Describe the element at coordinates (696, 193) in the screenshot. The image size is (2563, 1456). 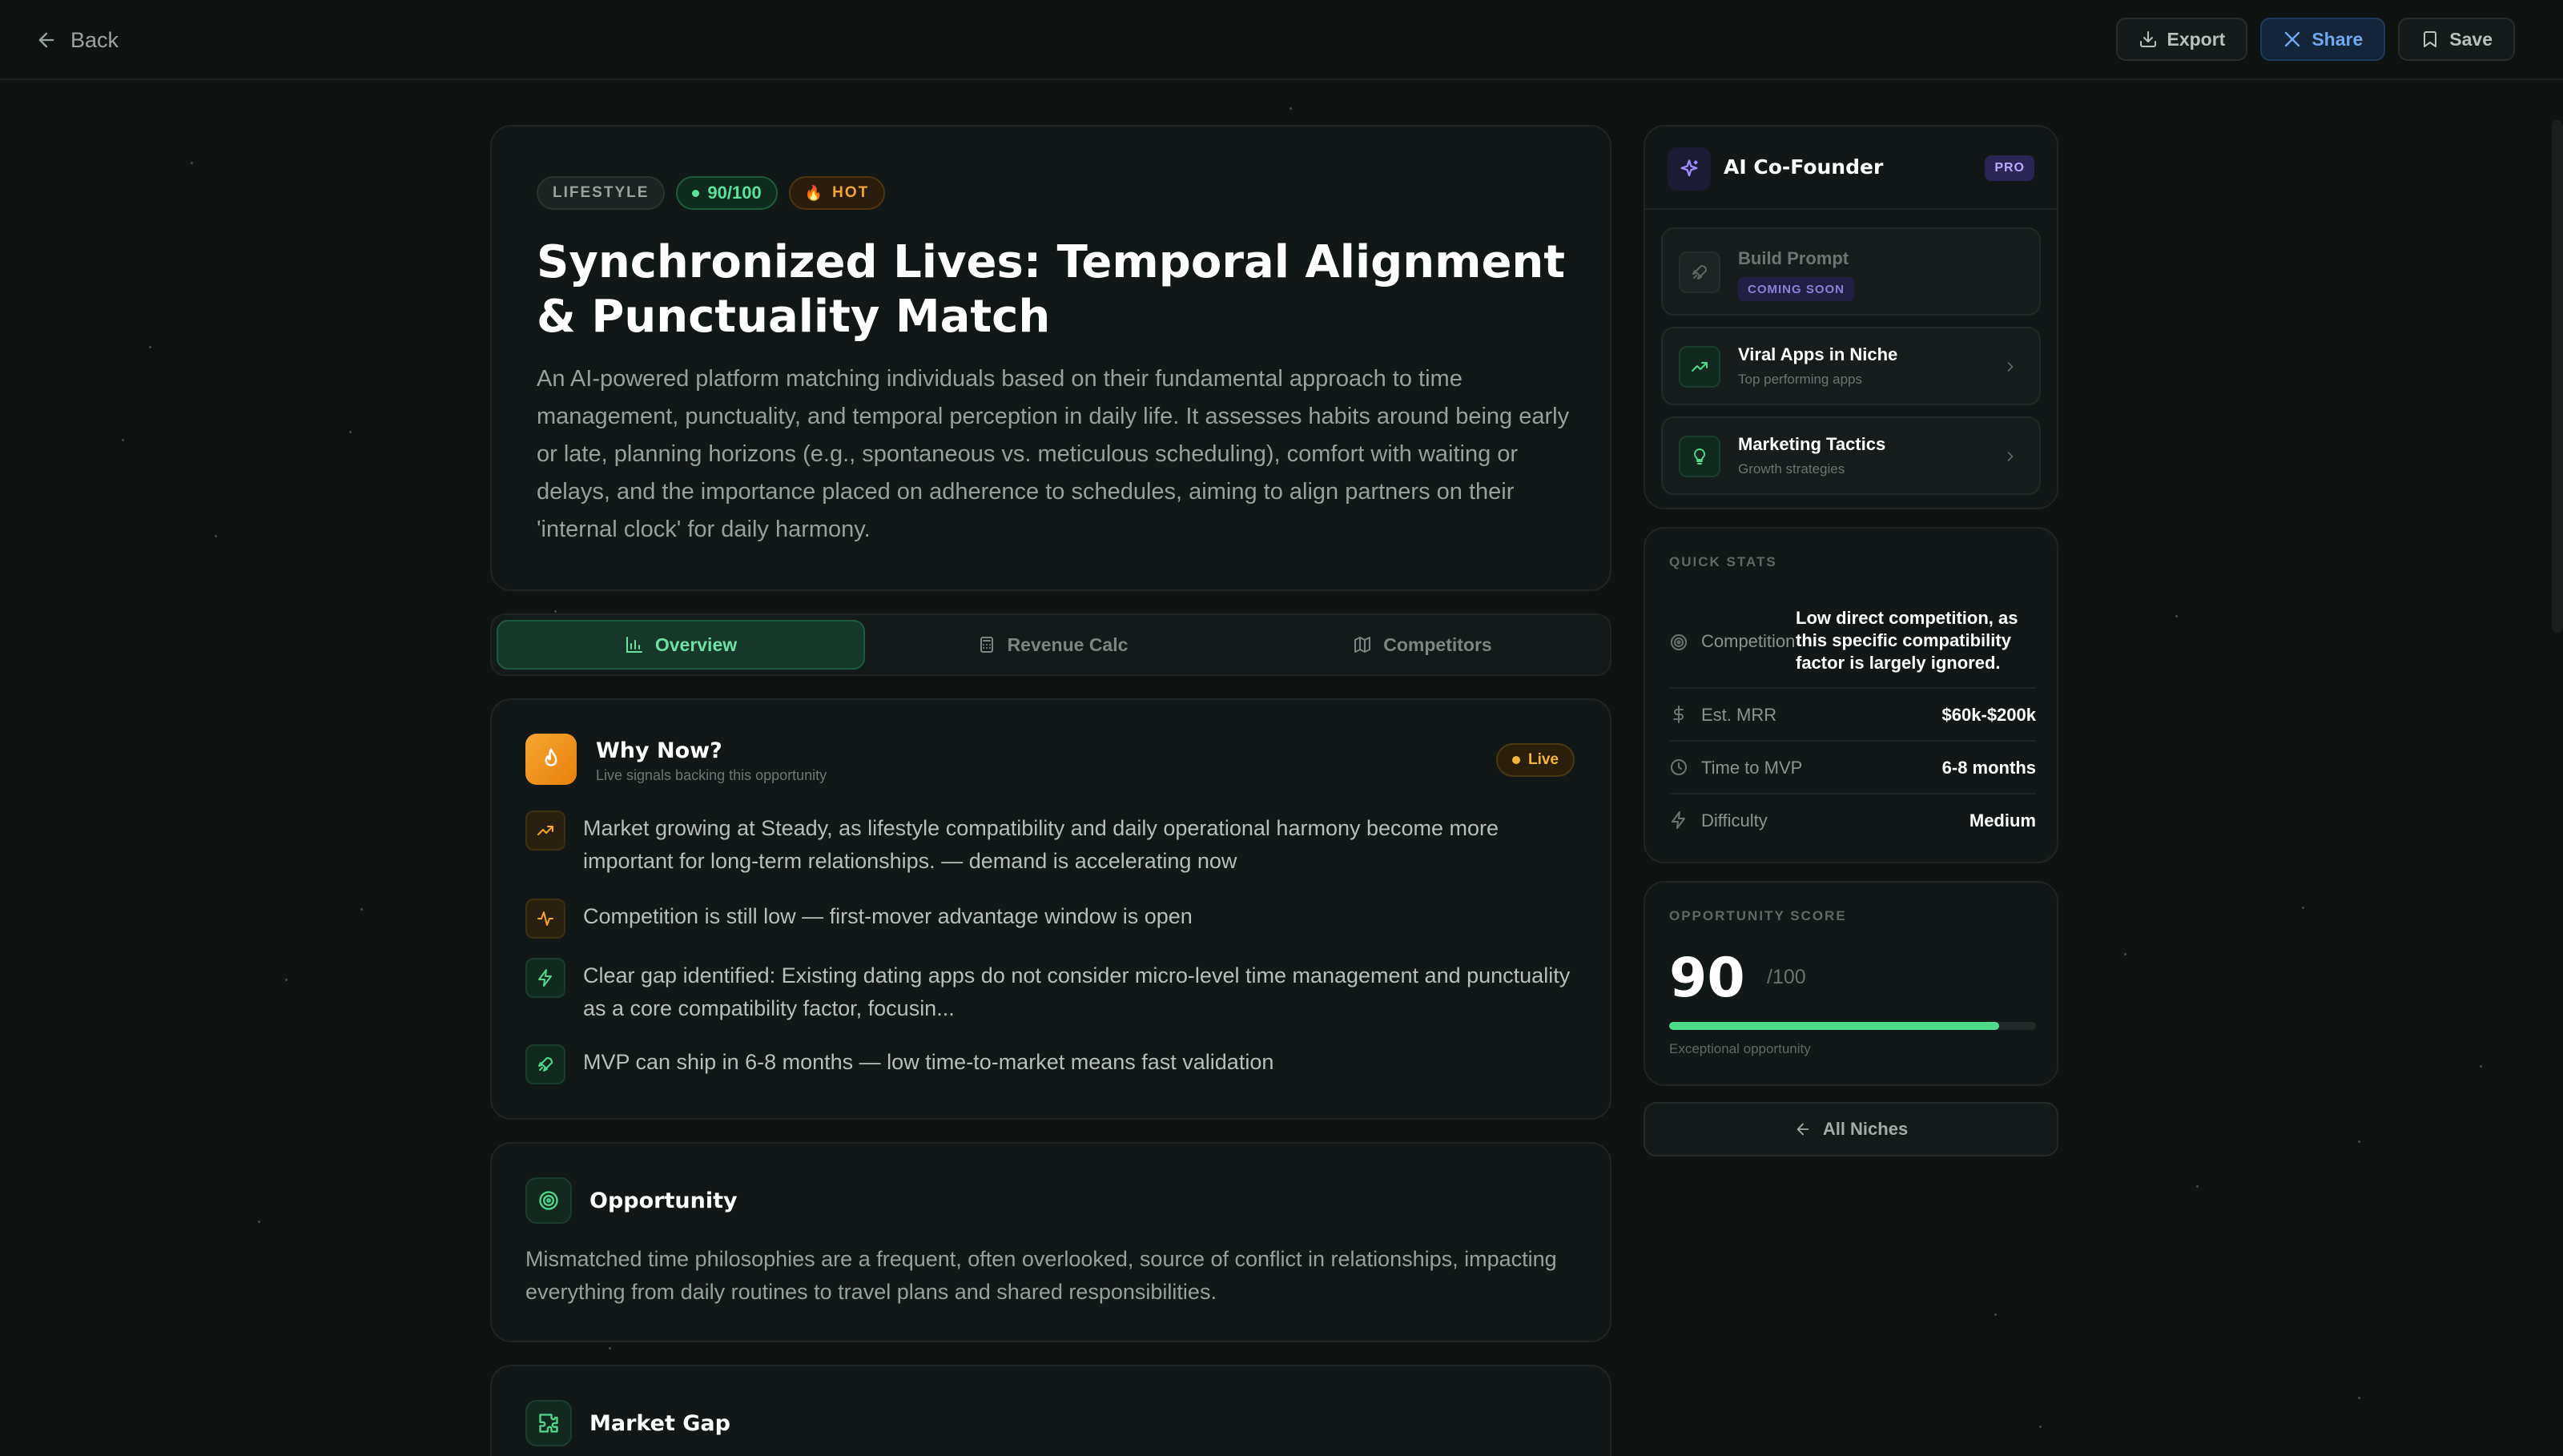
I see `score-dot-icon` at that location.